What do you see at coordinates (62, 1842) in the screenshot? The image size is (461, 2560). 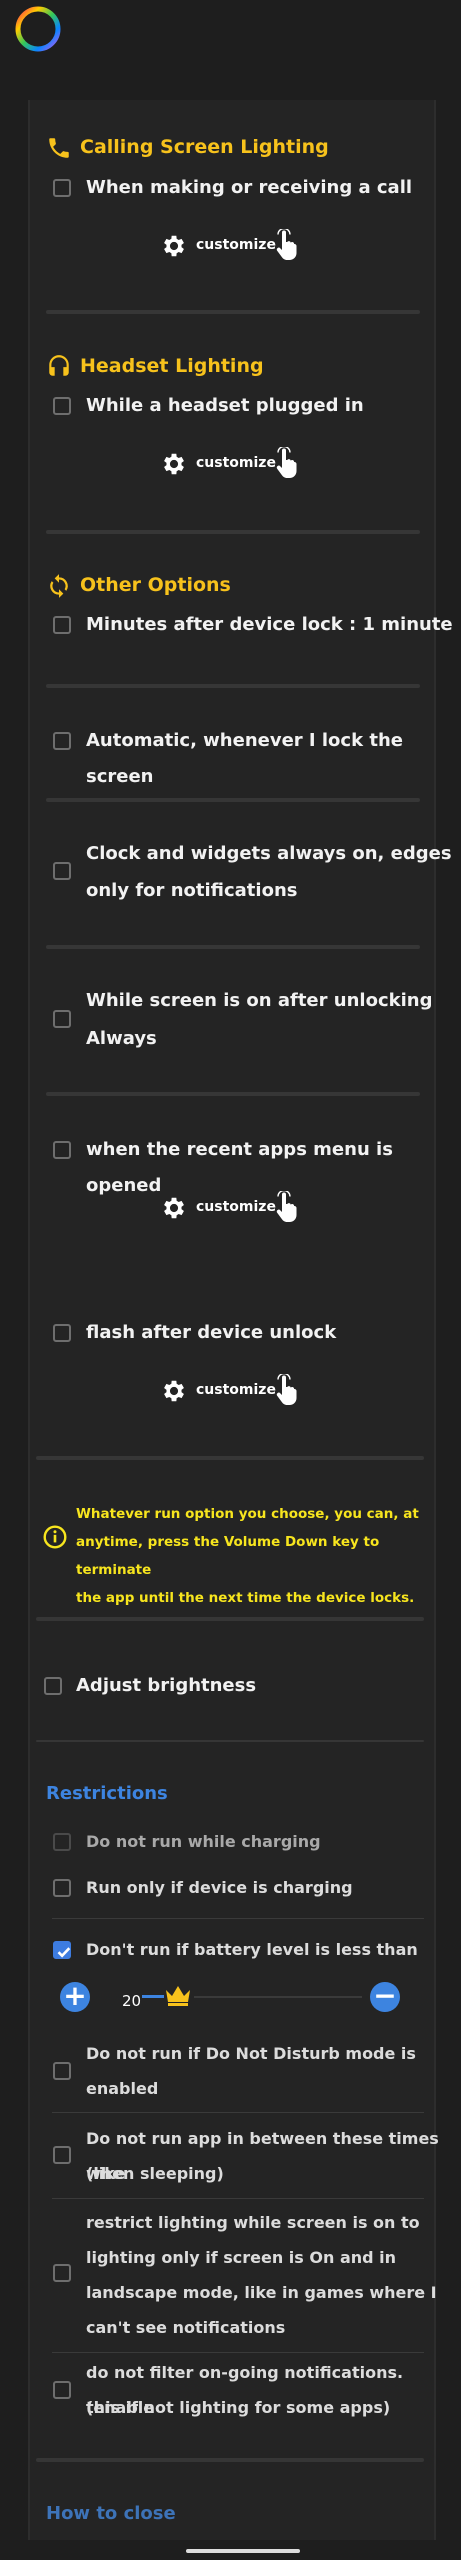 I see `restriction-checkbox-charging` at bounding box center [62, 1842].